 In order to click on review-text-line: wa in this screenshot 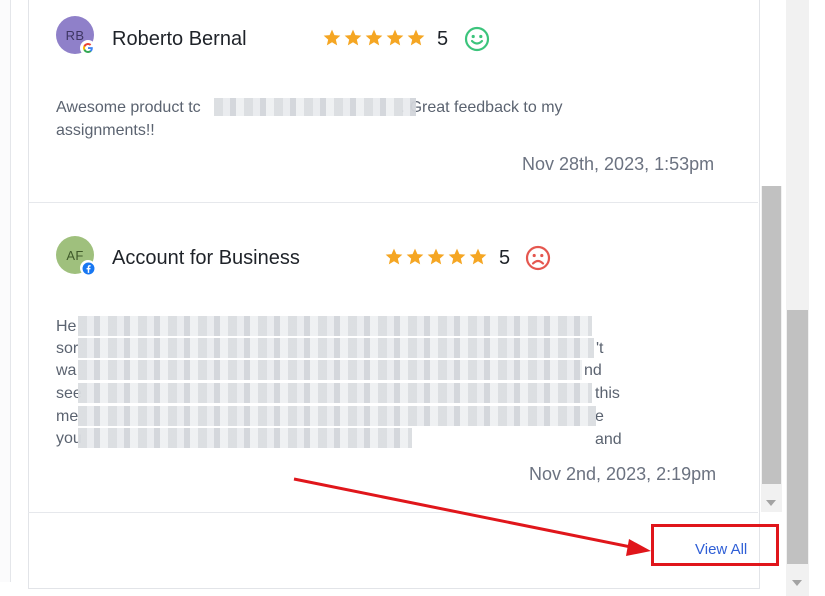, I will do `click(66, 370)`.